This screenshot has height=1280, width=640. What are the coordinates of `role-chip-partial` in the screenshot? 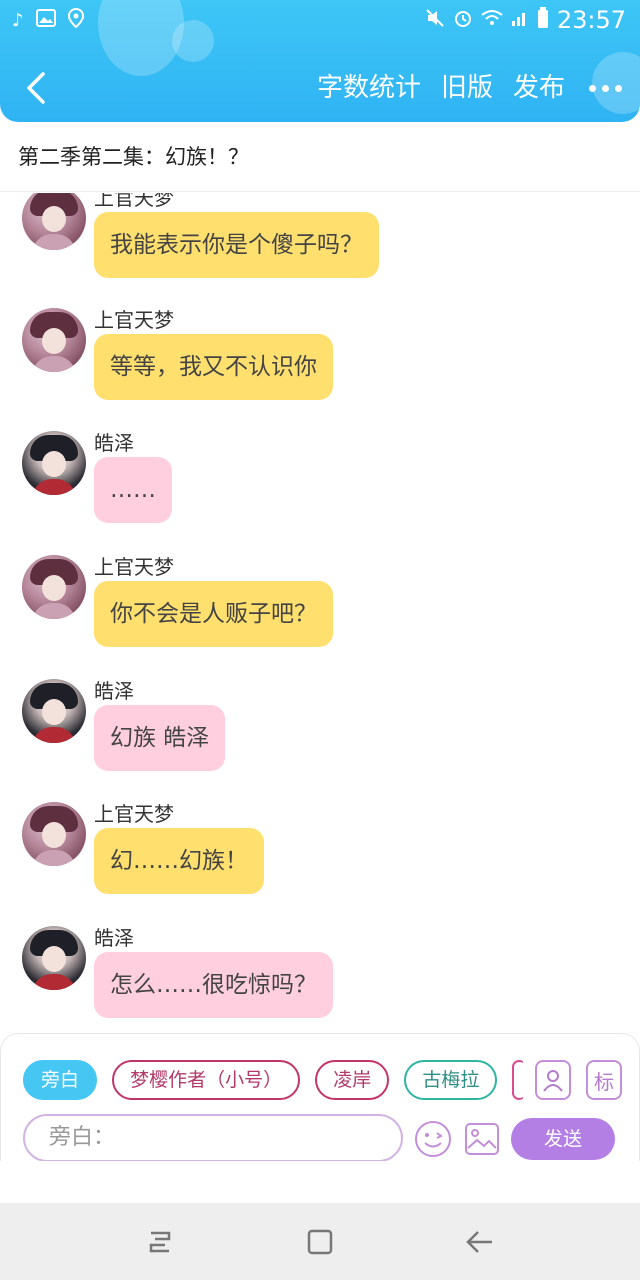 It's located at (517, 1080).